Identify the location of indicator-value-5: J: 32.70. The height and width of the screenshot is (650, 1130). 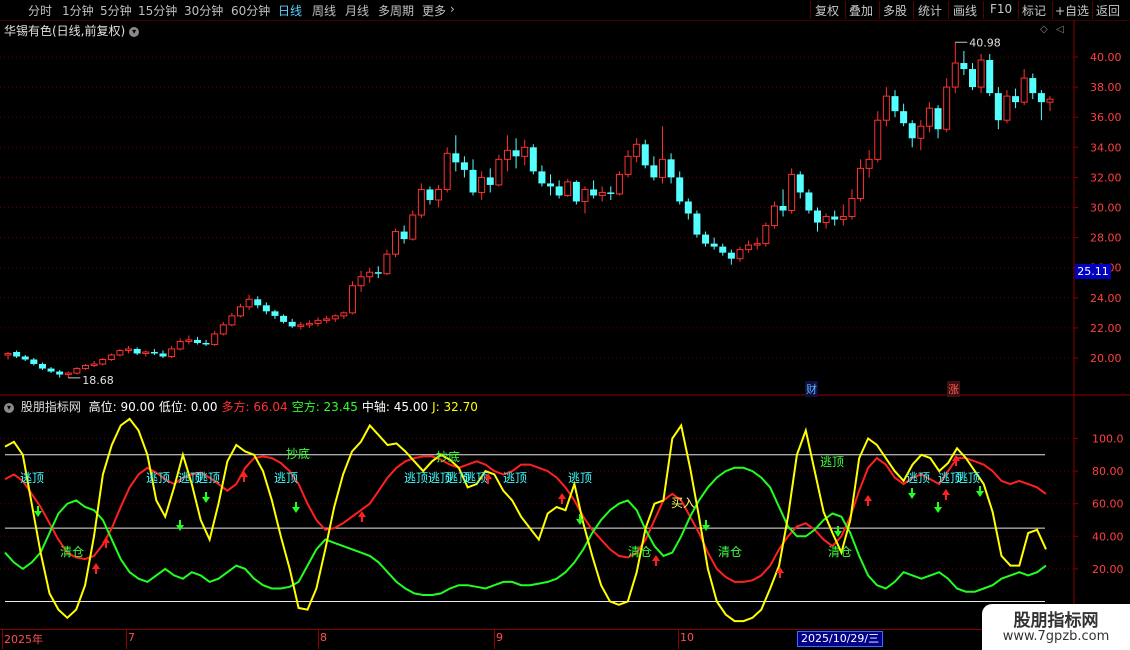
(455, 407).